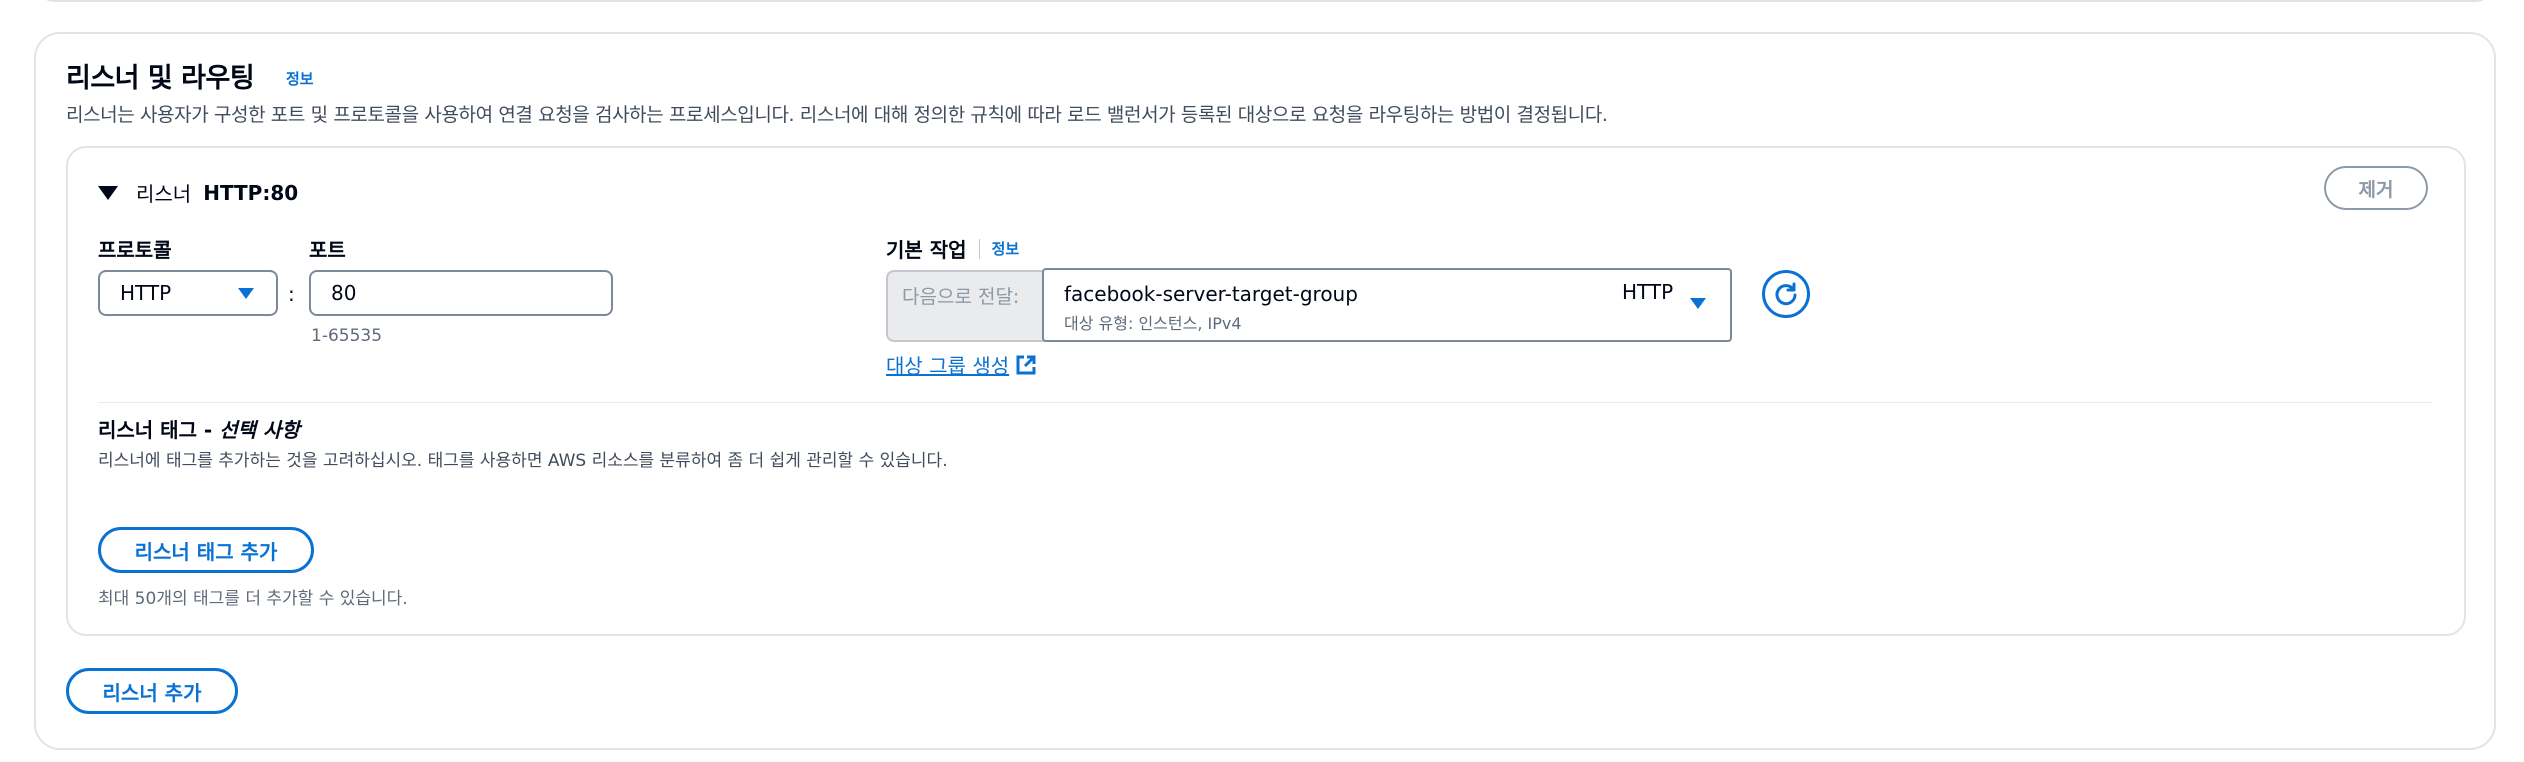  Describe the element at coordinates (198, 192) in the screenshot. I see `listener-header: 리스너 HTTP:80` at that location.